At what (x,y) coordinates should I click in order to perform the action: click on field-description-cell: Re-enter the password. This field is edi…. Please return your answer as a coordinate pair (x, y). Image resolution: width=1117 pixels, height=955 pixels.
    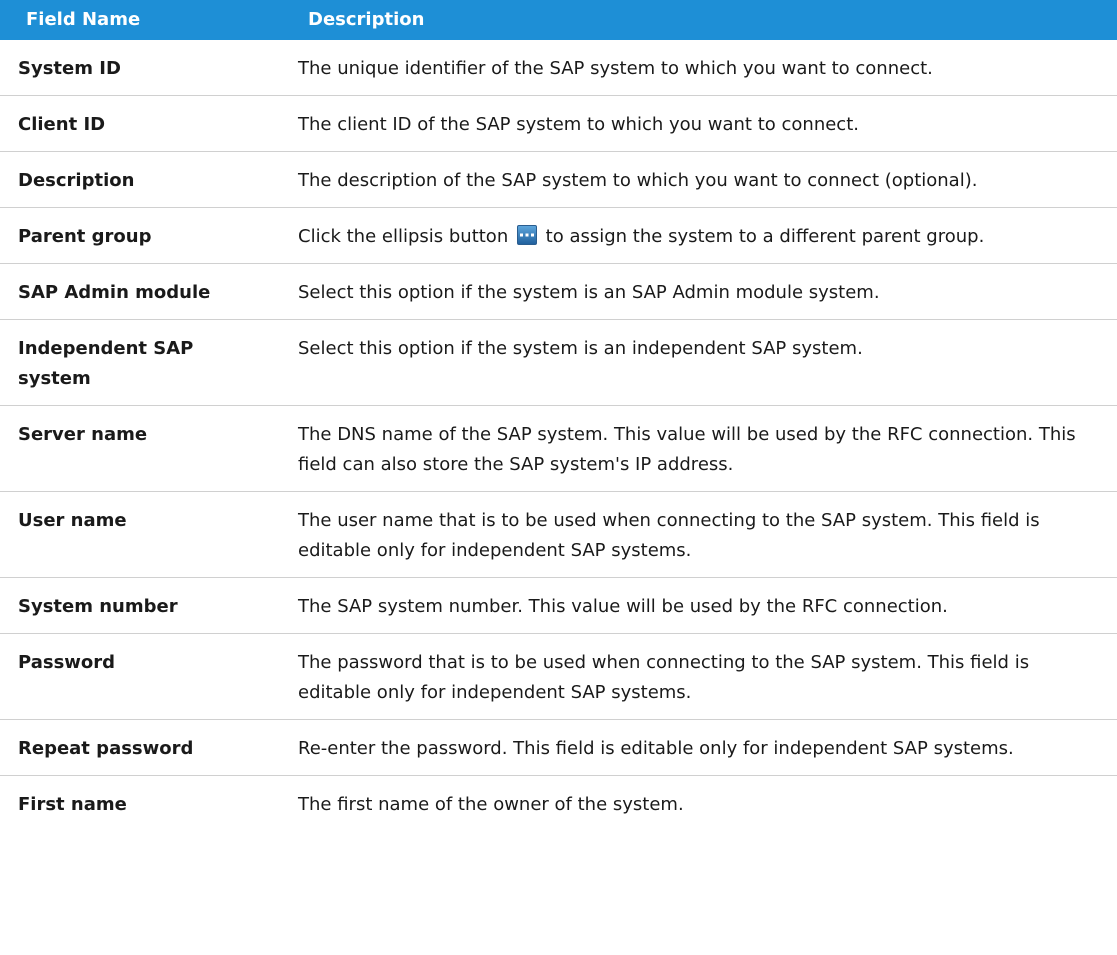
    Looking at the image, I should click on (700, 747).